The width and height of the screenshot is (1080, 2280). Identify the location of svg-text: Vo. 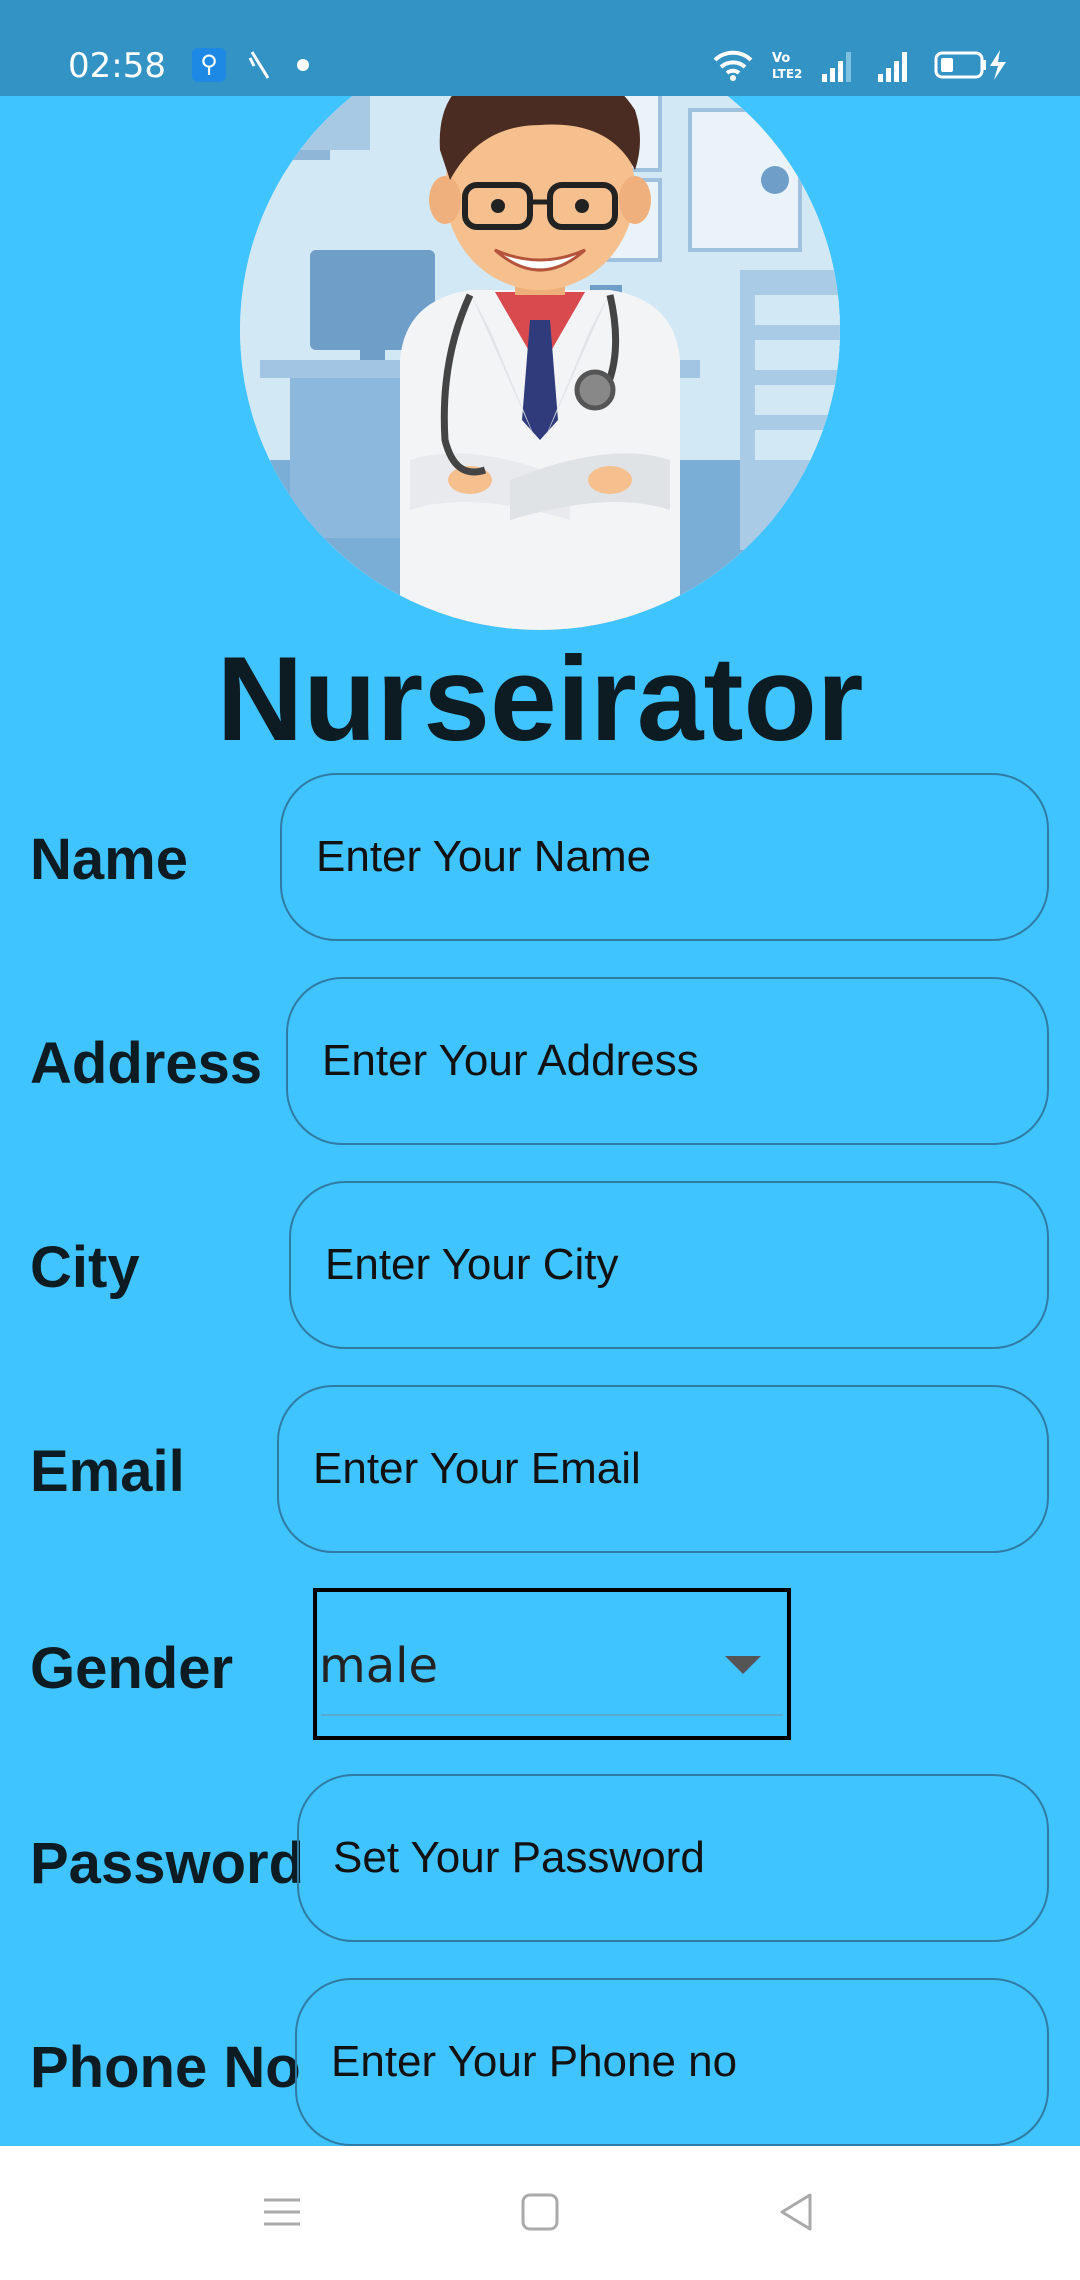
(781, 58).